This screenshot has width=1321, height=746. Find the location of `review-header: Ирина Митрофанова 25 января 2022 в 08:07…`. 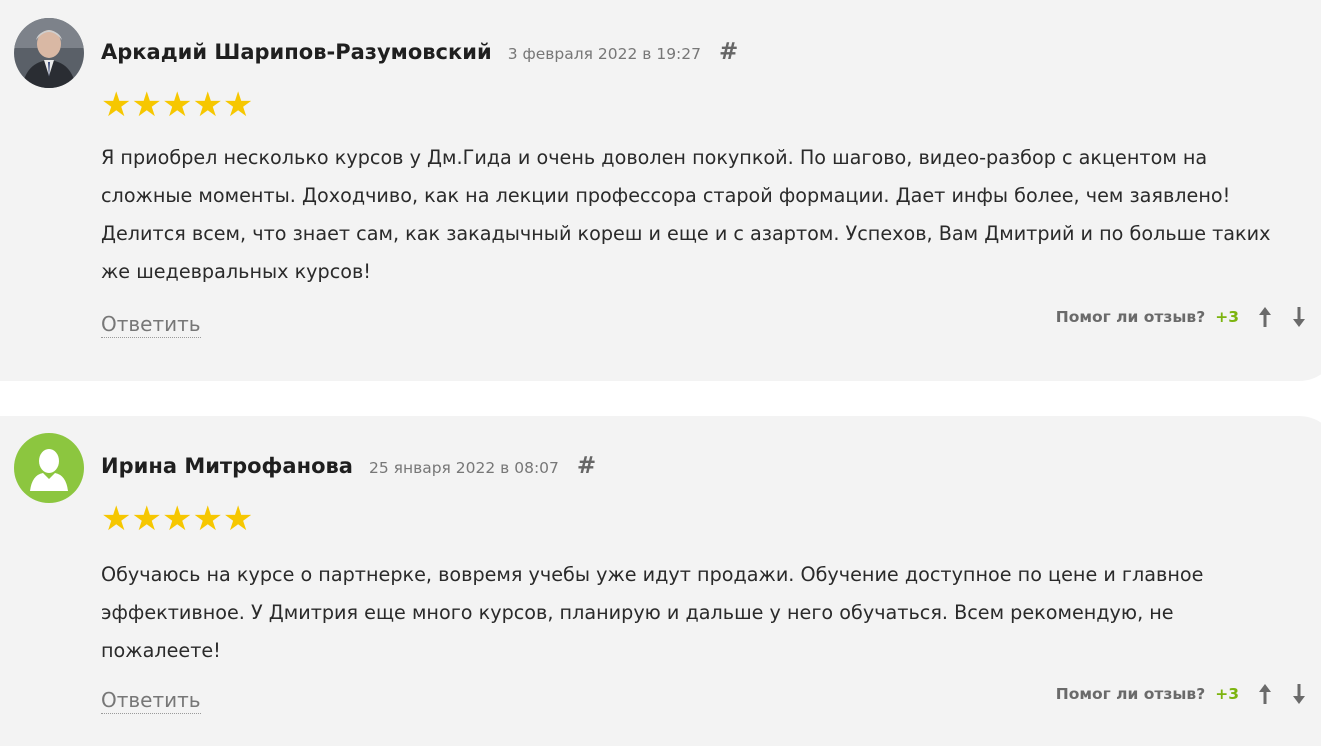

review-header: Ирина Митрофанова 25 января 2022 в 08:07… is located at coordinates (348, 466).